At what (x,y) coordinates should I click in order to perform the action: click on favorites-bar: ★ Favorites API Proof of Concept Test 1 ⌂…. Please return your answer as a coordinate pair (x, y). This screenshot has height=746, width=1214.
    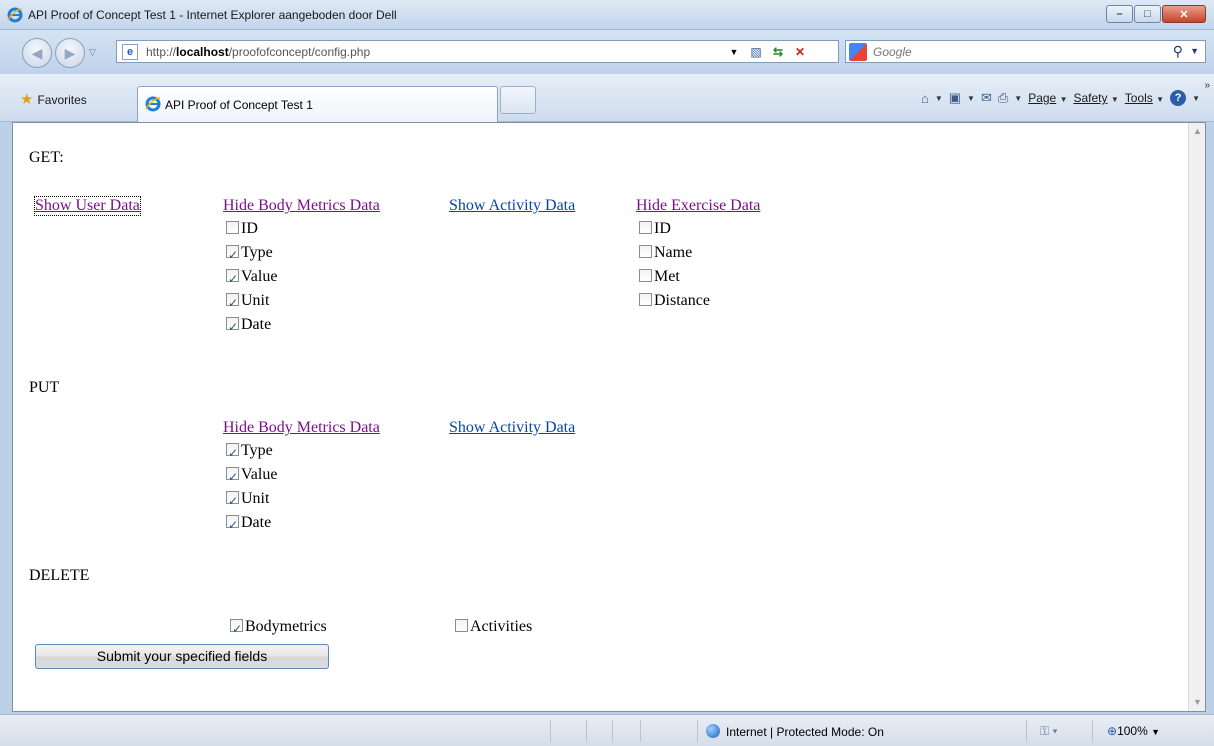
    Looking at the image, I should click on (607, 98).